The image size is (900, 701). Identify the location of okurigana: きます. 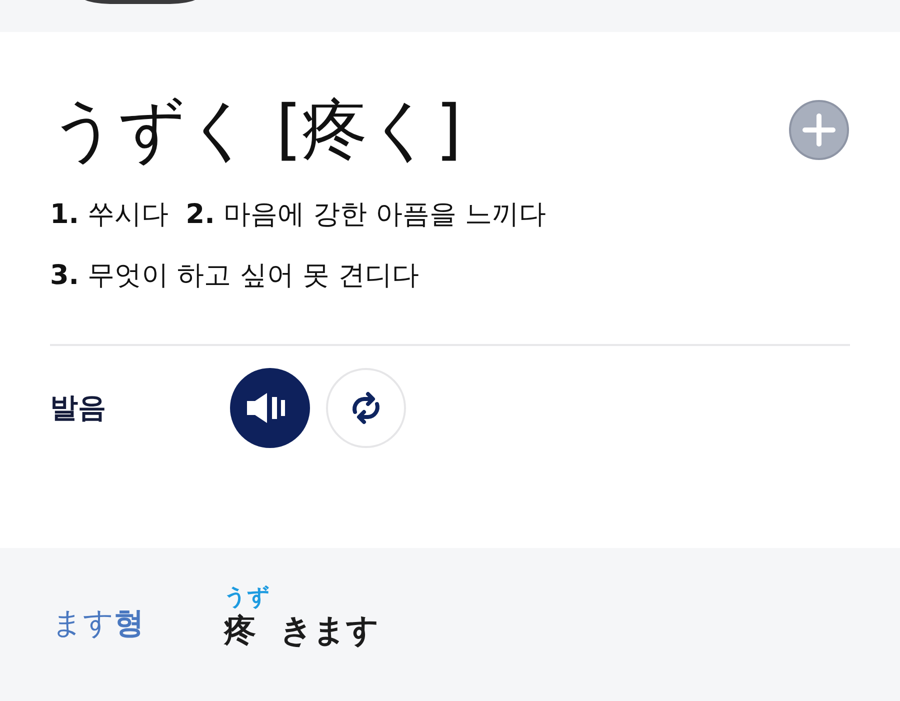
(329, 631).